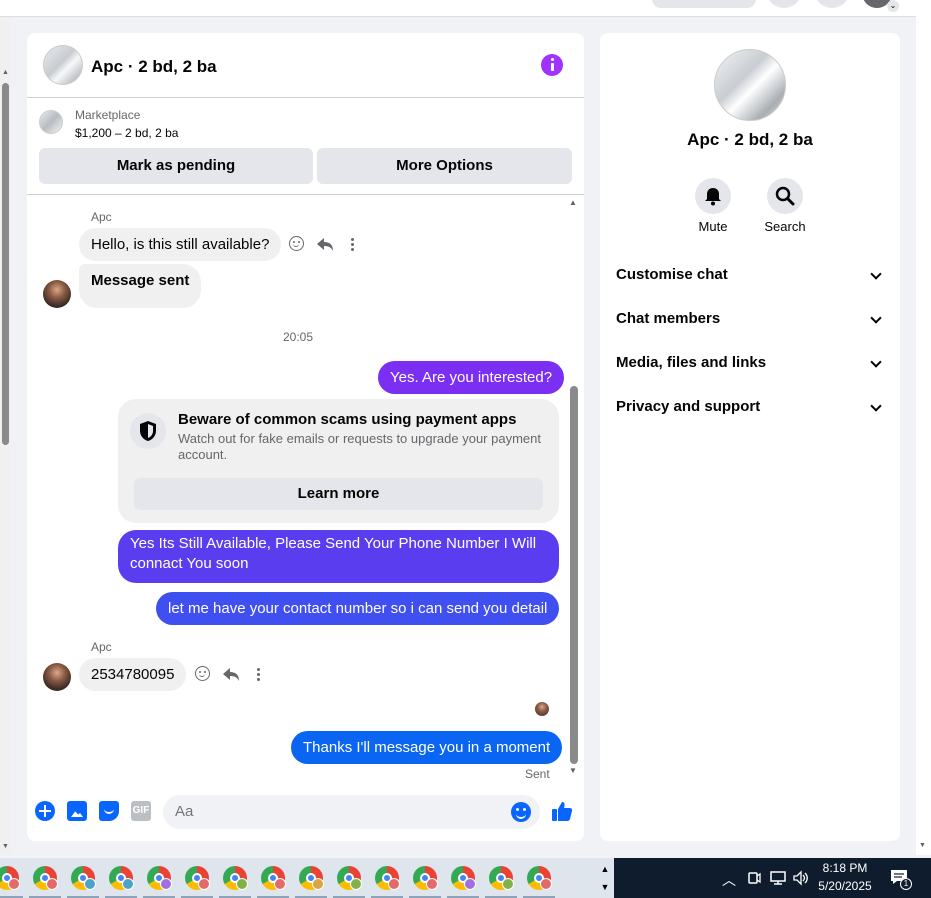 This screenshot has width=931, height=898. I want to click on clock-time: 8:18 PM, so click(845, 868).